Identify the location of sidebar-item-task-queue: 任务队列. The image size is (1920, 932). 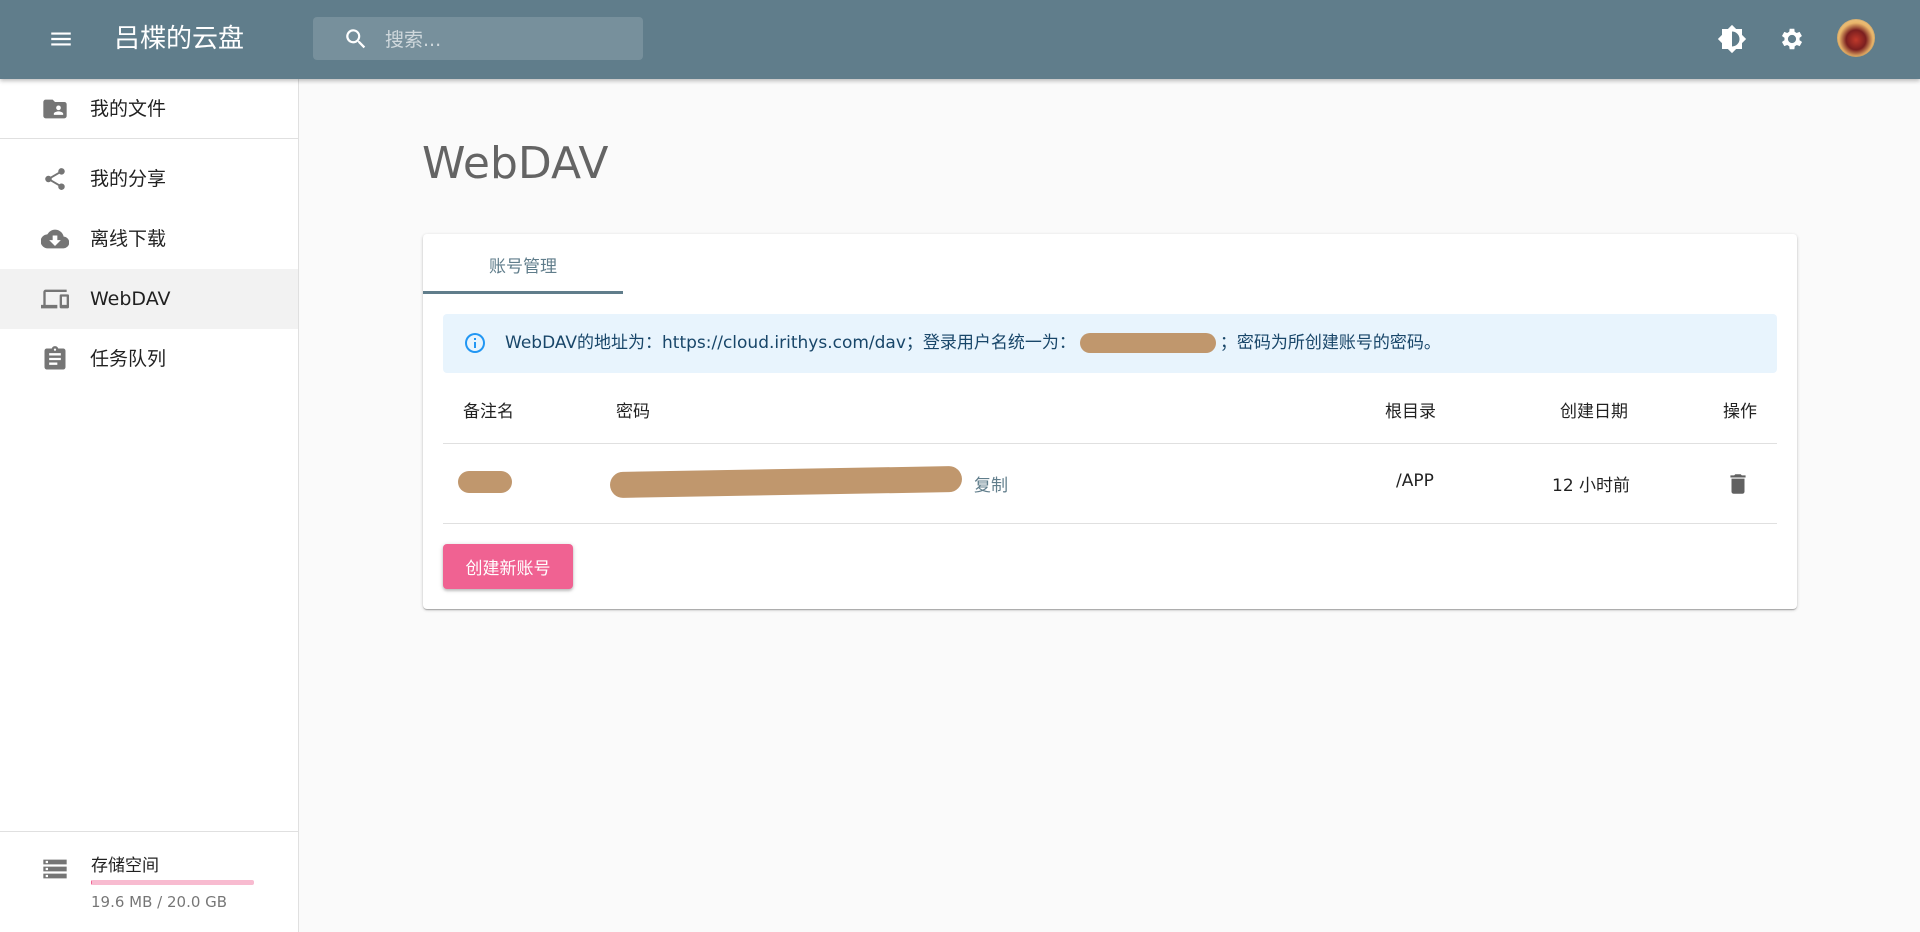
(149, 359).